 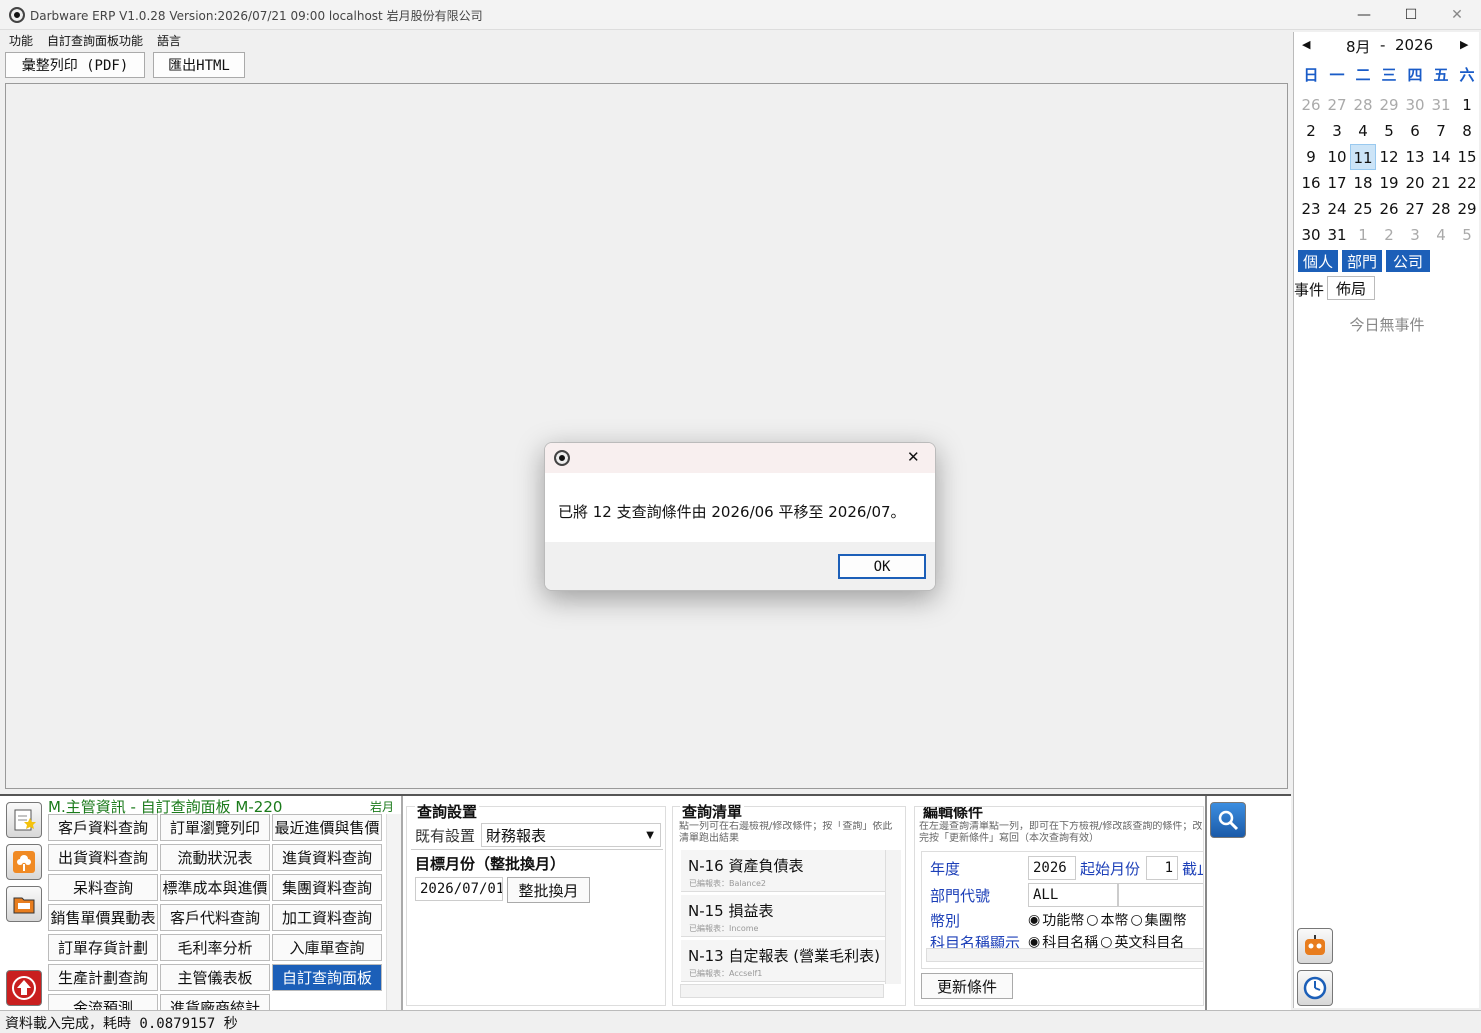 I want to click on print-pdf-button: 彙整列印 (PDF), so click(x=75, y=65).